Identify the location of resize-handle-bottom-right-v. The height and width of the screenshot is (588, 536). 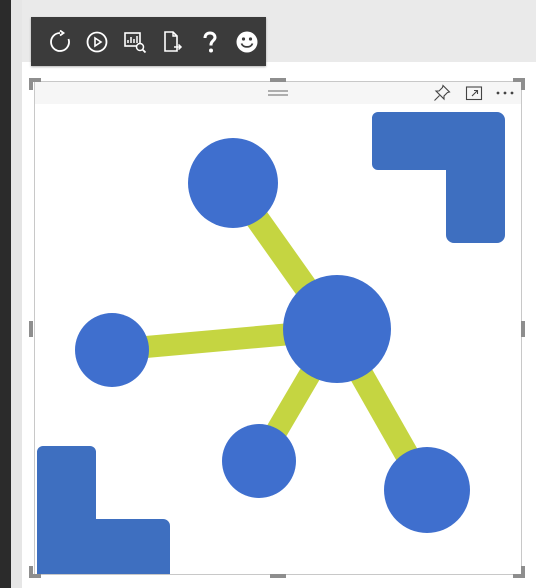
(523, 572).